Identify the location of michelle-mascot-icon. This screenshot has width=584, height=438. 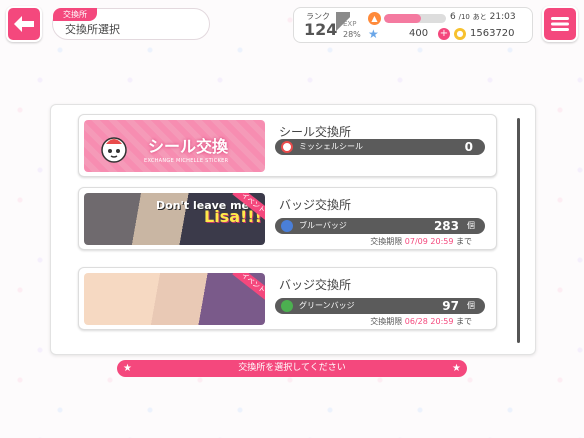
(114, 150).